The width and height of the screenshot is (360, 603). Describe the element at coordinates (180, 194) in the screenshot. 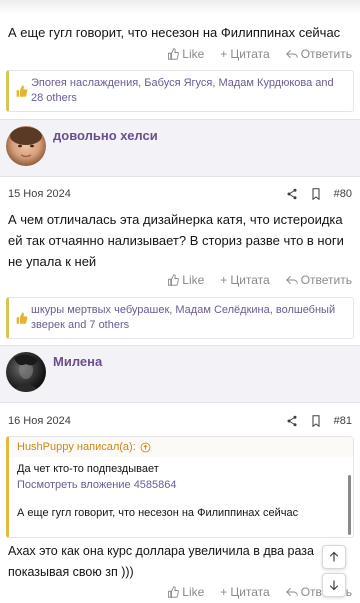

I see `post-meta: 15 Ноя 2024 #80` at that location.